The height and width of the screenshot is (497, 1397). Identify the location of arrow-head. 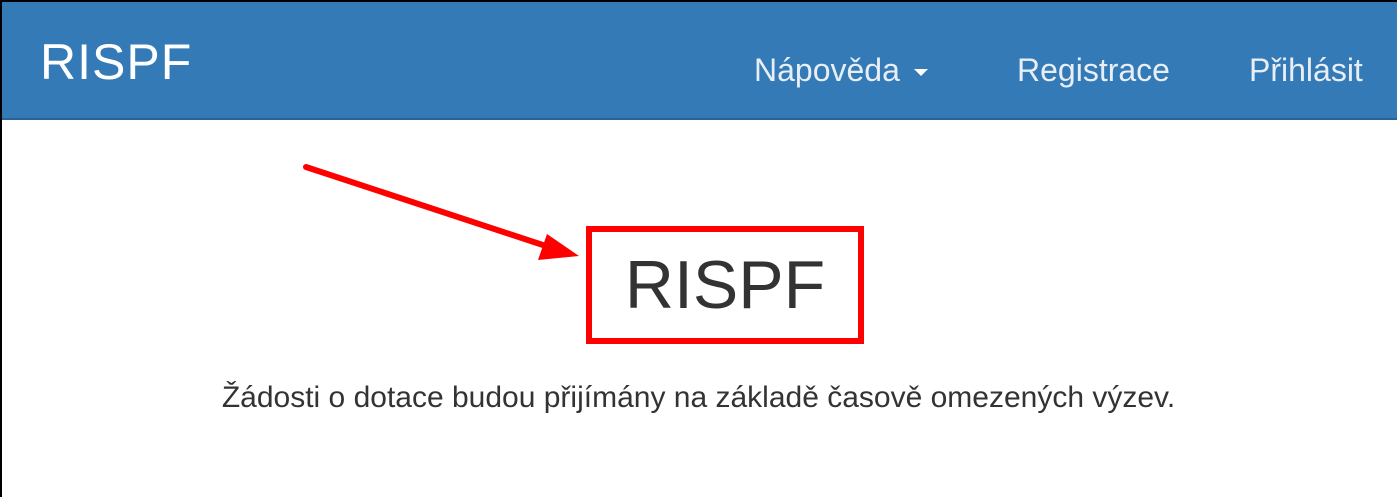
(558, 247).